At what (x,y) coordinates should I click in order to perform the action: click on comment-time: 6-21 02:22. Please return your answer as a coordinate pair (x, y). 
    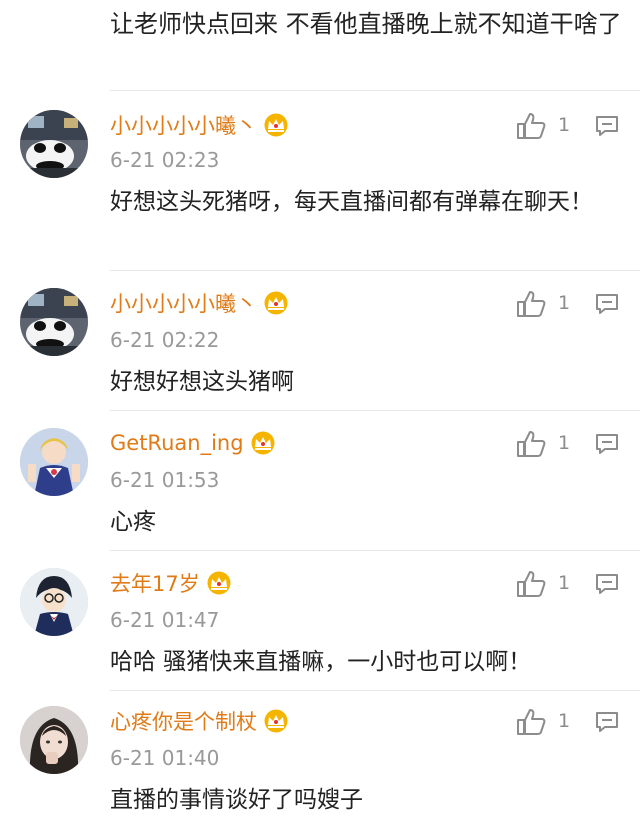
    Looking at the image, I should click on (165, 340).